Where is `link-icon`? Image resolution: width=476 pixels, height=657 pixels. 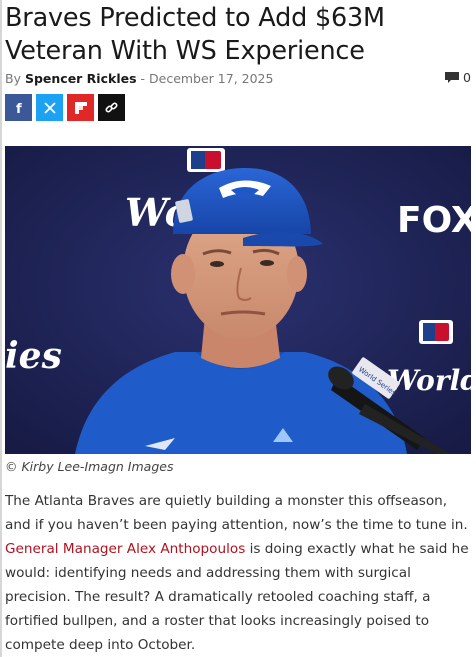
link-icon is located at coordinates (111, 107).